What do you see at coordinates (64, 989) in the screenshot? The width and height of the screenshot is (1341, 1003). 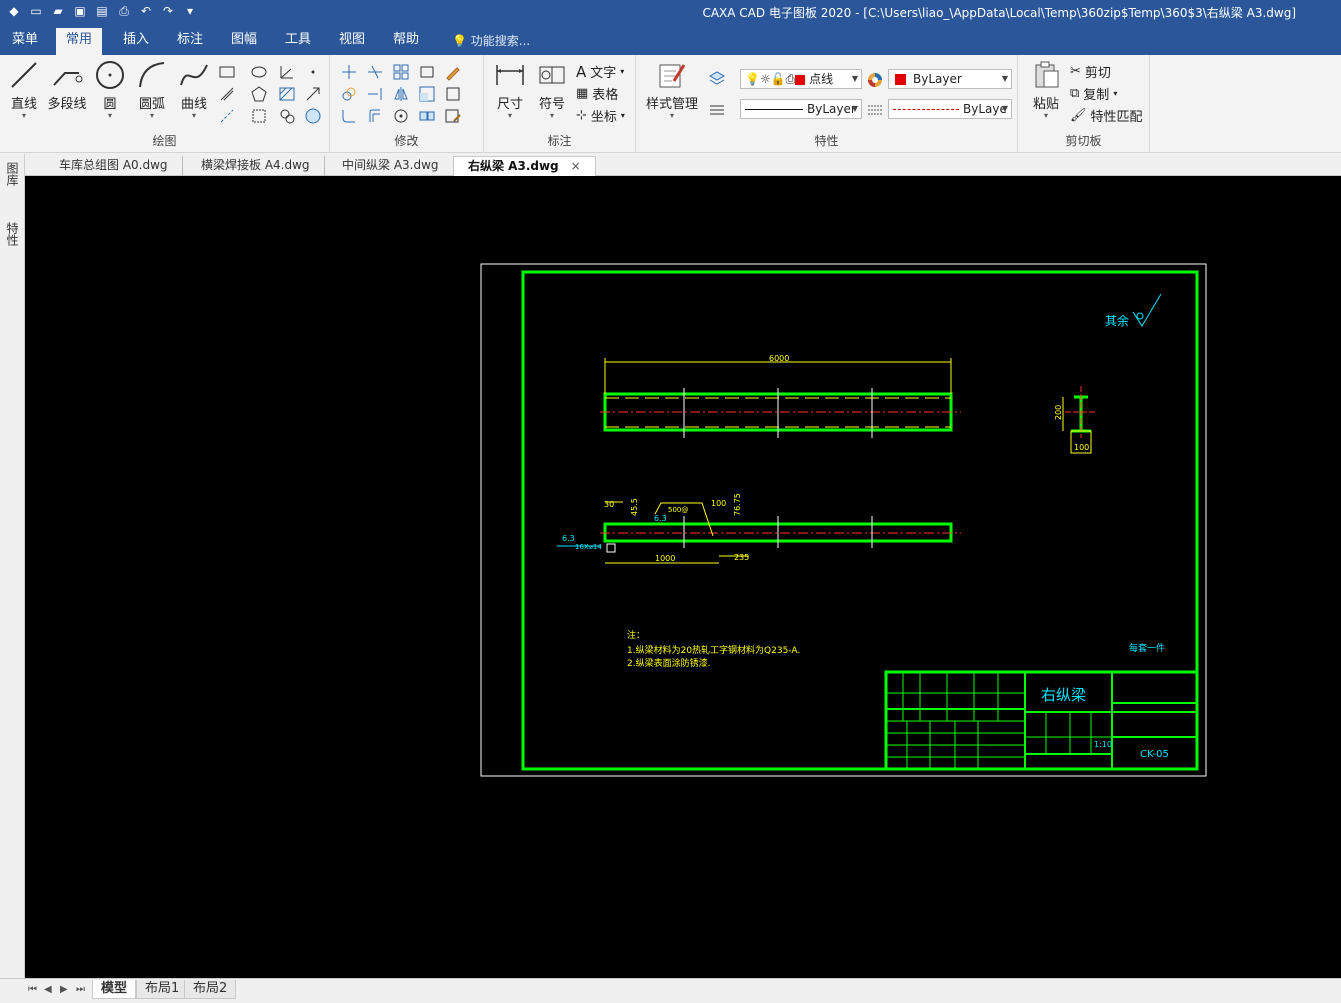 I see `next-layout-icon: ▶` at bounding box center [64, 989].